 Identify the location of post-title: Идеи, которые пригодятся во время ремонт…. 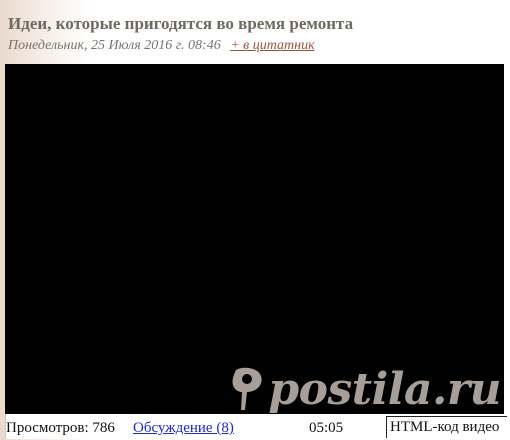
(181, 23).